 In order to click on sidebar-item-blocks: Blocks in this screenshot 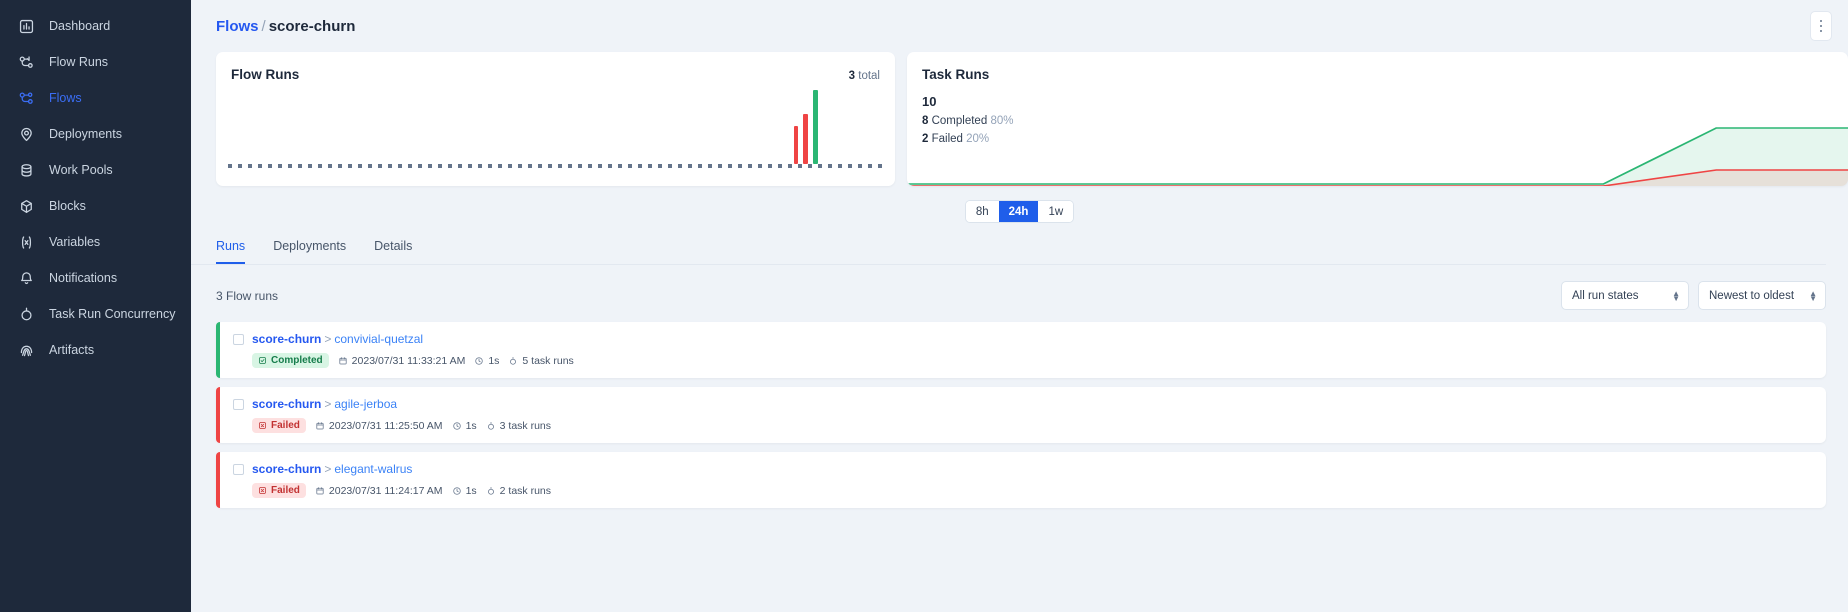, I will do `click(95, 206)`.